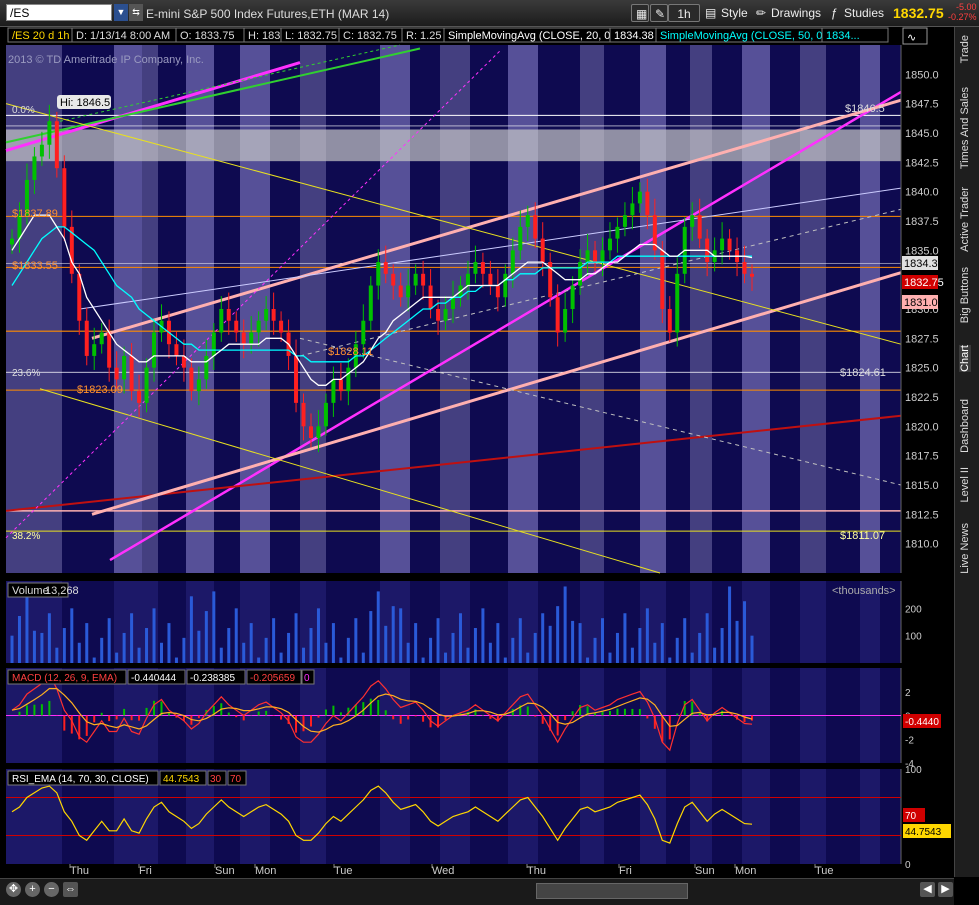  I want to click on scroll-left-icon: ◀, so click(927, 889).